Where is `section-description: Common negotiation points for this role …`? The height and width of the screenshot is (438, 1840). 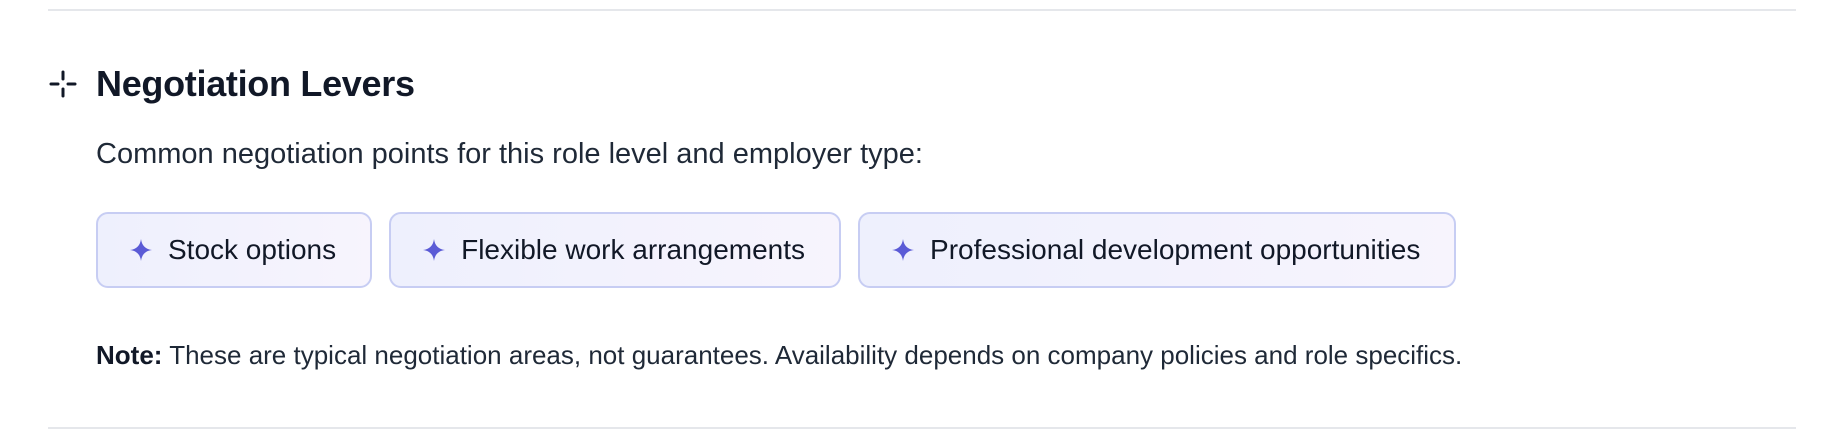
section-description: Common negotiation points for this role … is located at coordinates (509, 154).